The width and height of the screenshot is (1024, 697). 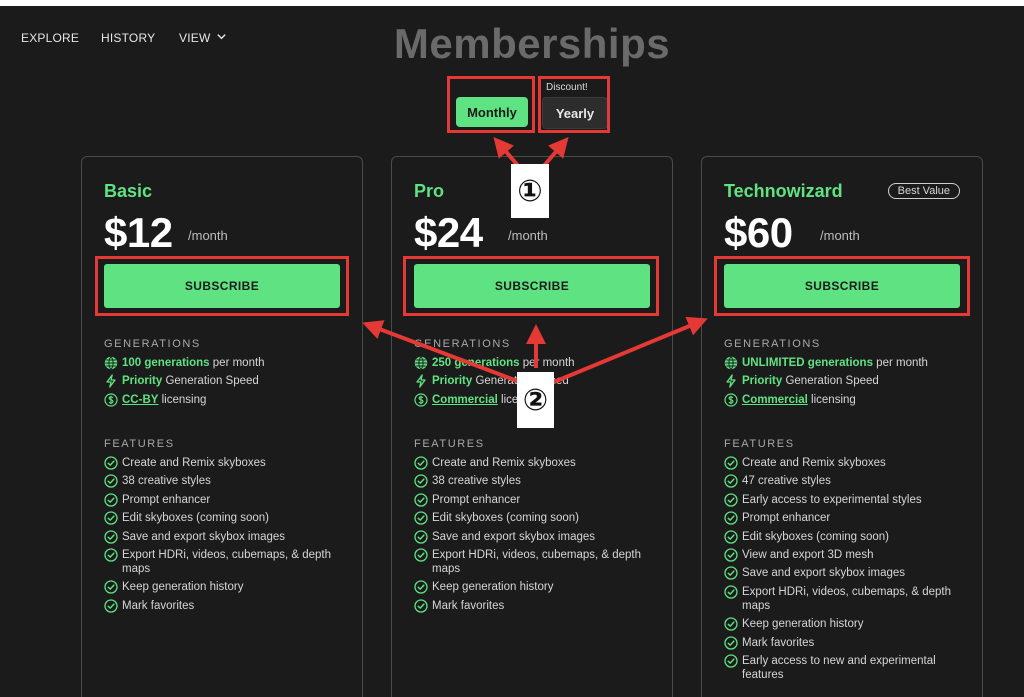 What do you see at coordinates (229, 400) in the screenshot?
I see `licensing-row: CC-BY licensing` at bounding box center [229, 400].